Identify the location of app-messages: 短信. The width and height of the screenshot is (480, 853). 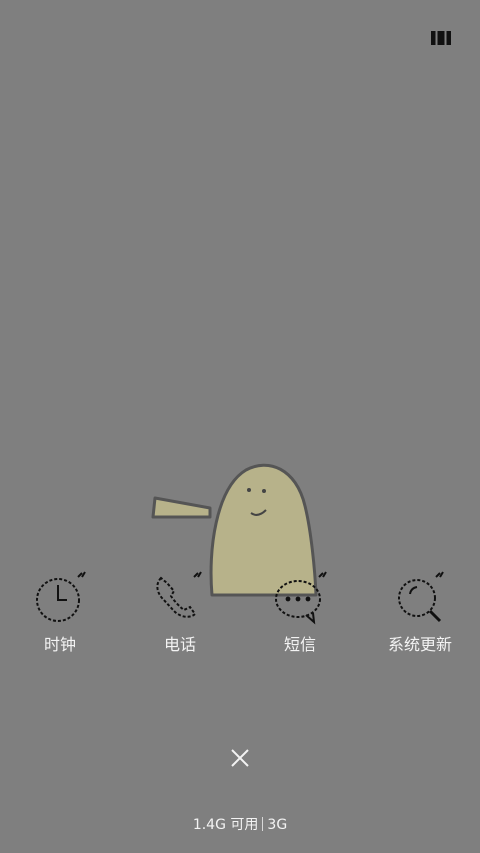
(300, 618).